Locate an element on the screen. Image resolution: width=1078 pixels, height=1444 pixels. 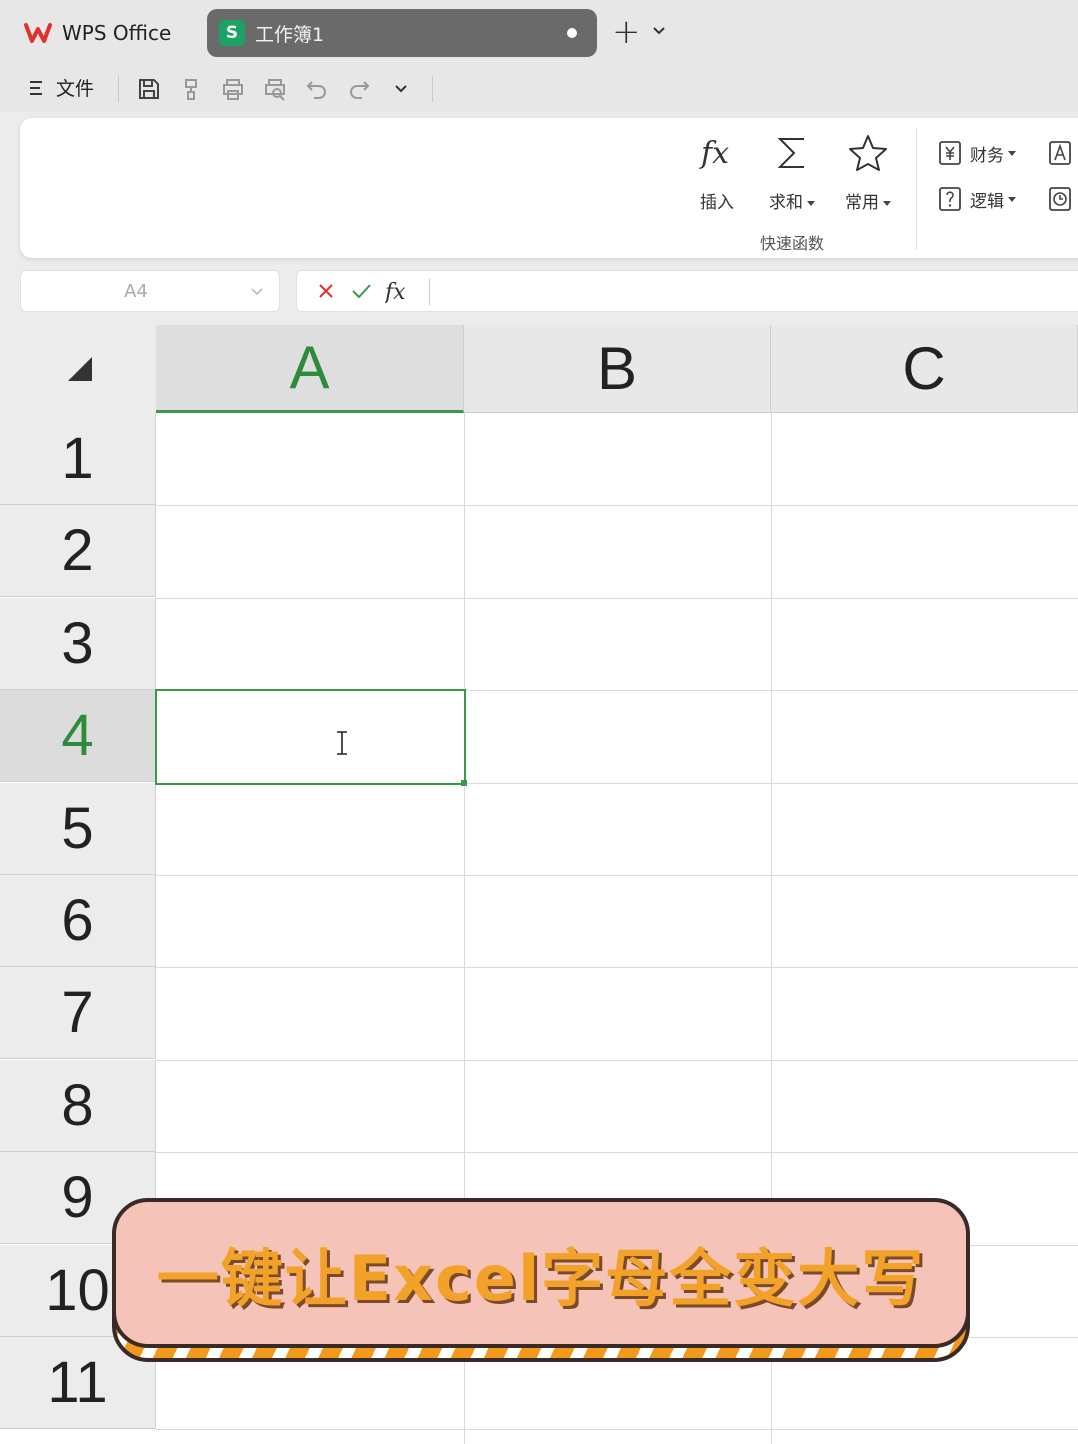
logic-label: 逻辑 is located at coordinates (987, 201).